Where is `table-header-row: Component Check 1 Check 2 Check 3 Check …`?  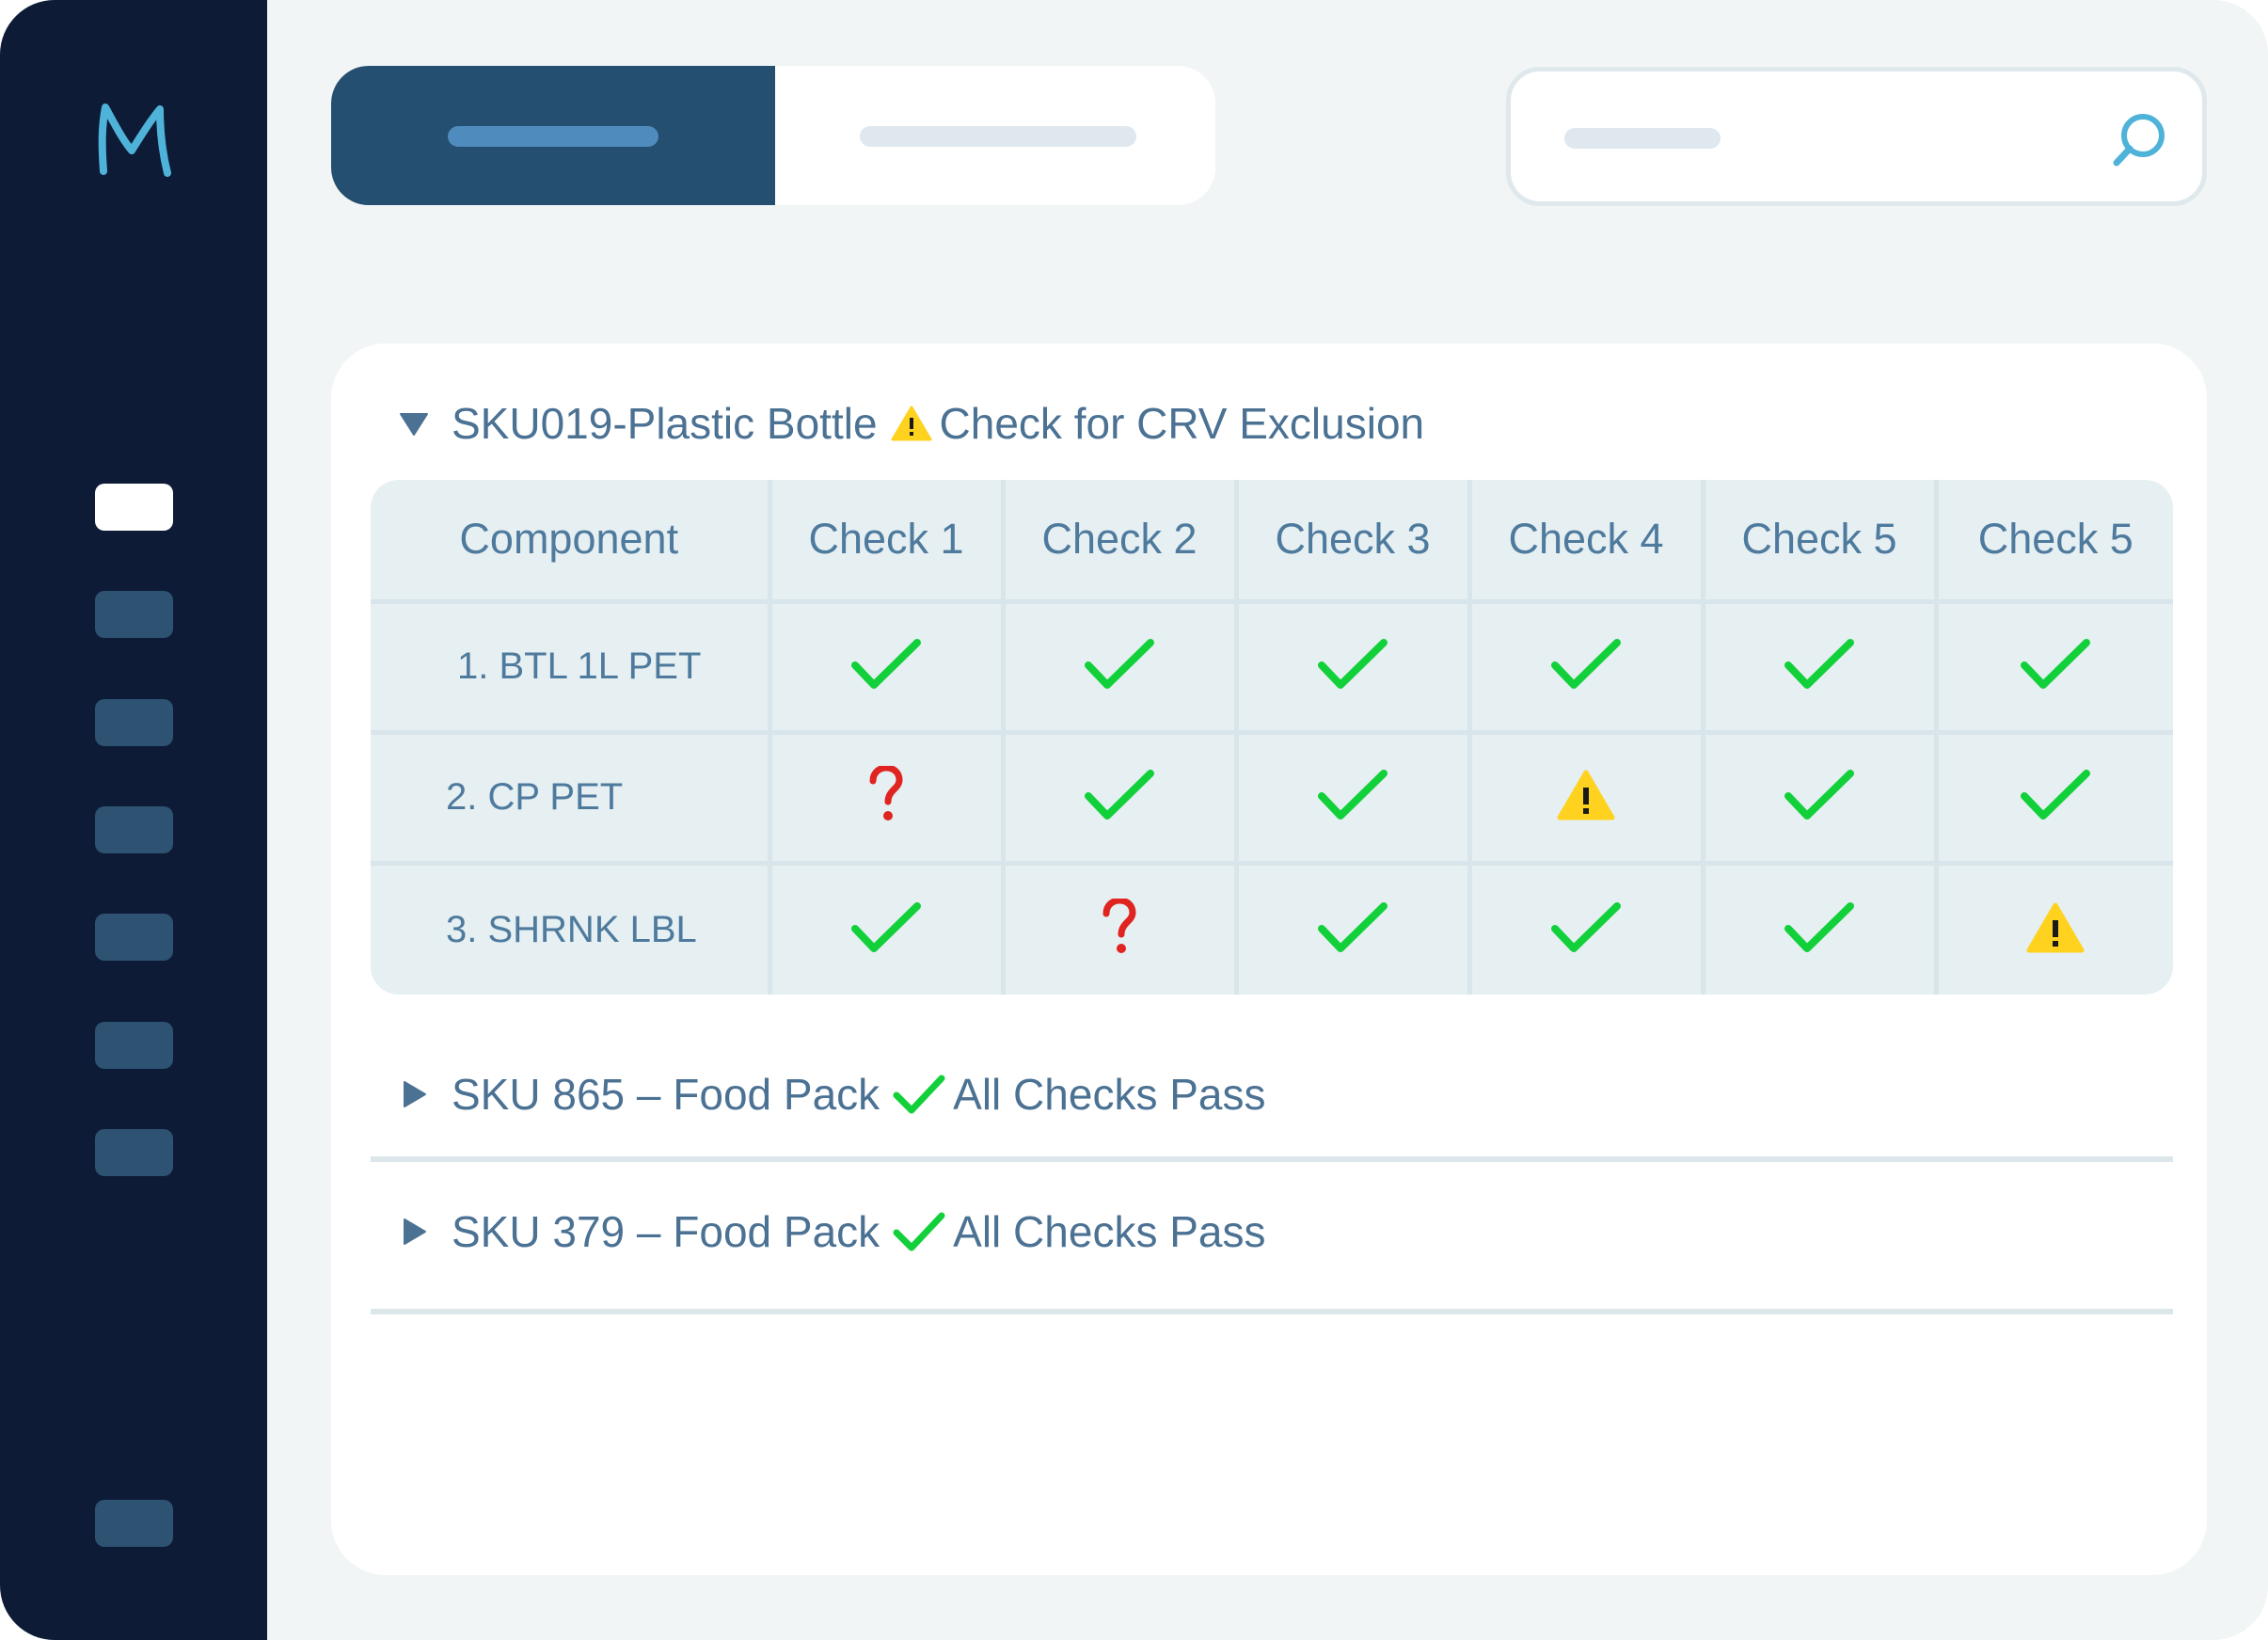 table-header-row: Component Check 1 Check 2 Check 3 Check … is located at coordinates (1272, 542).